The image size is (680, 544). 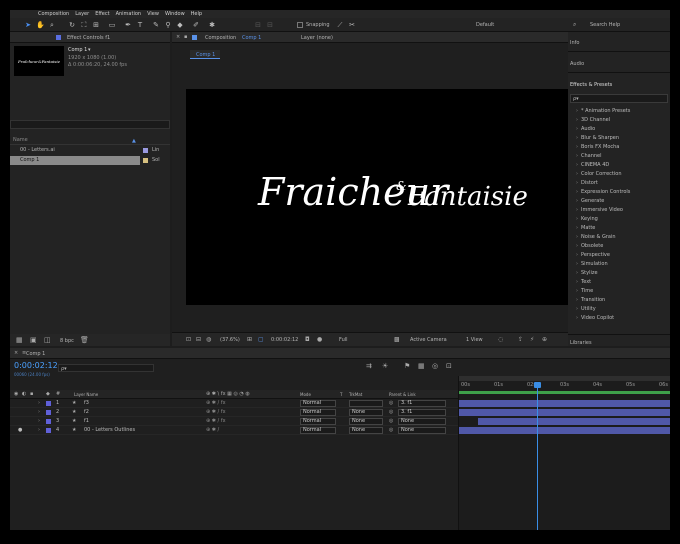 I want to click on effect-category: Blur & Sharpen, so click(x=619, y=138).